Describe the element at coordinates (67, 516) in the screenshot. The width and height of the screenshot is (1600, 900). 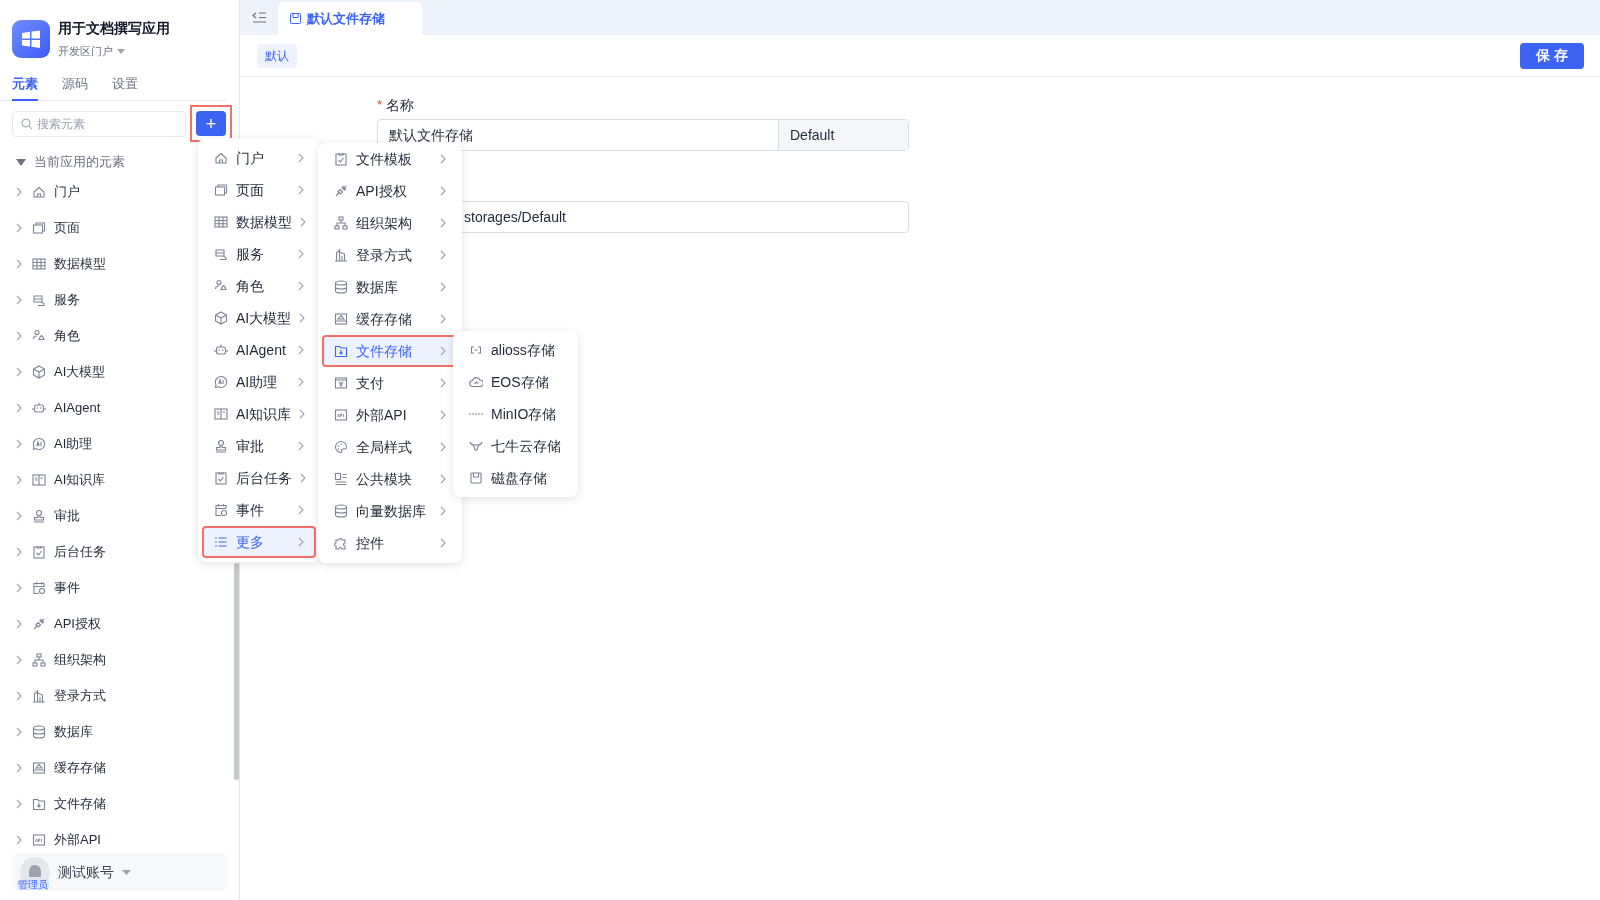
I see `tree-item: 审批` at that location.